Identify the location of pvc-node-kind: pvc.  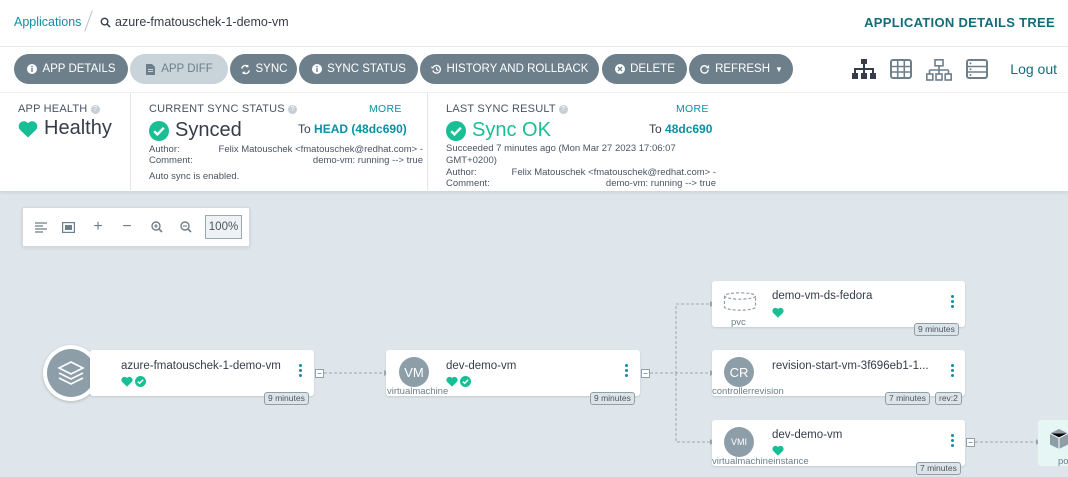
(738, 322).